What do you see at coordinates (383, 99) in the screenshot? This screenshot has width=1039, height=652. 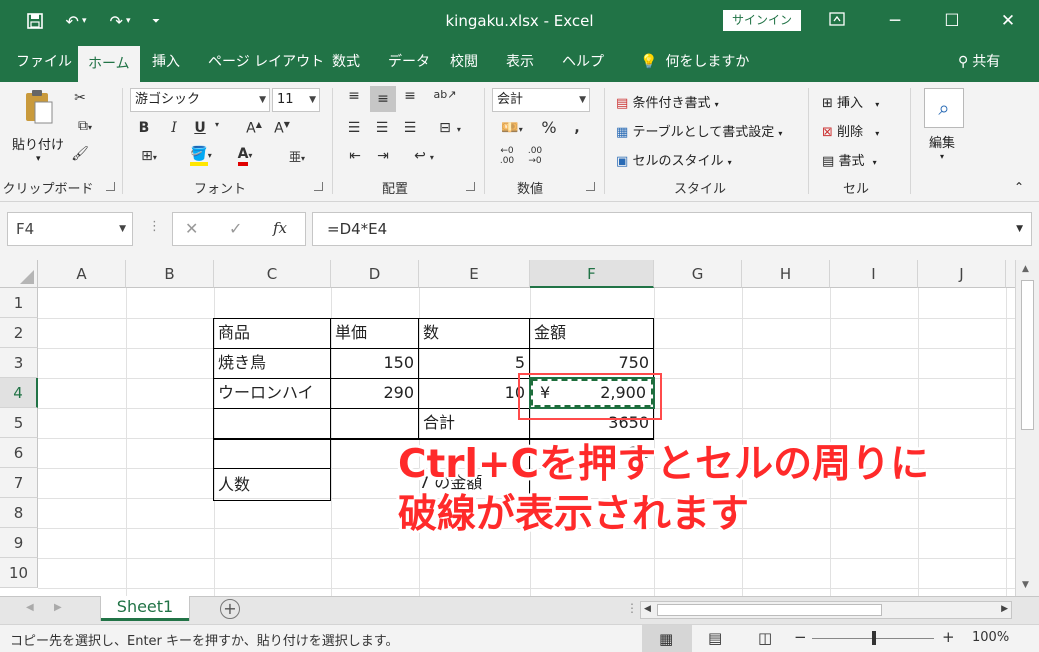 I see `align-middle-icon: ≡` at bounding box center [383, 99].